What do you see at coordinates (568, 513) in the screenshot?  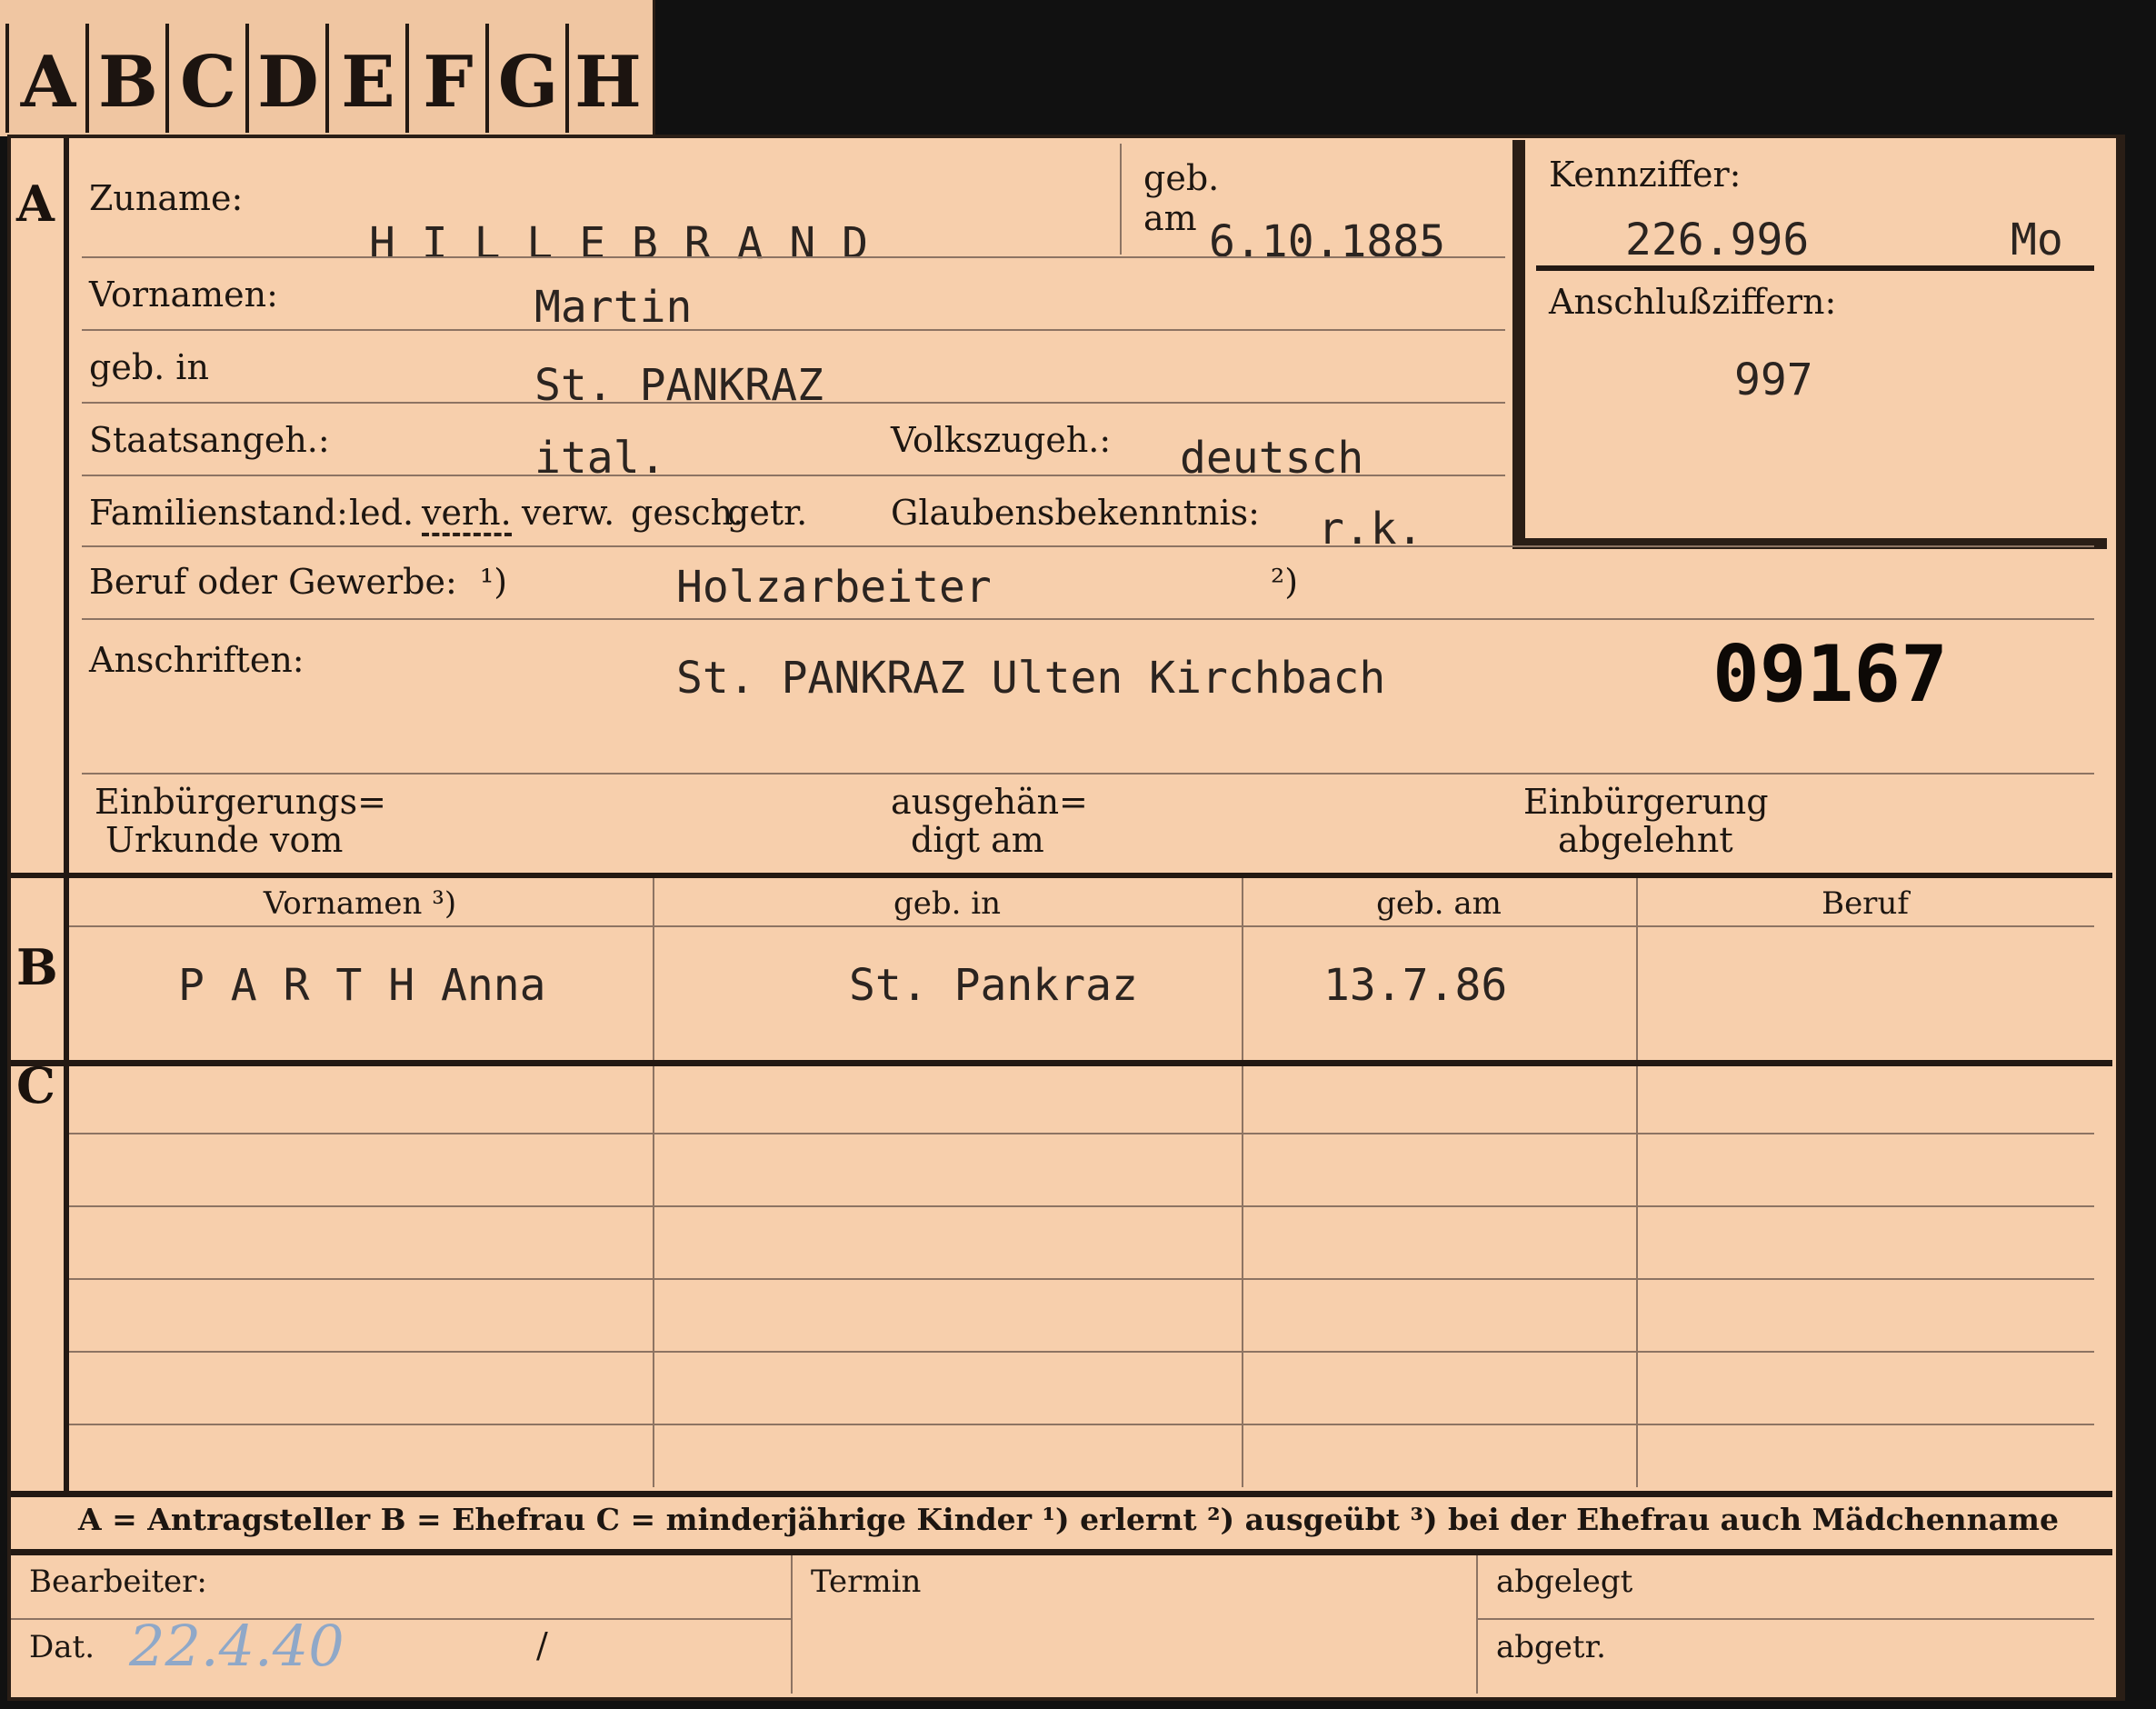 I see `fam-verw: verw.` at bounding box center [568, 513].